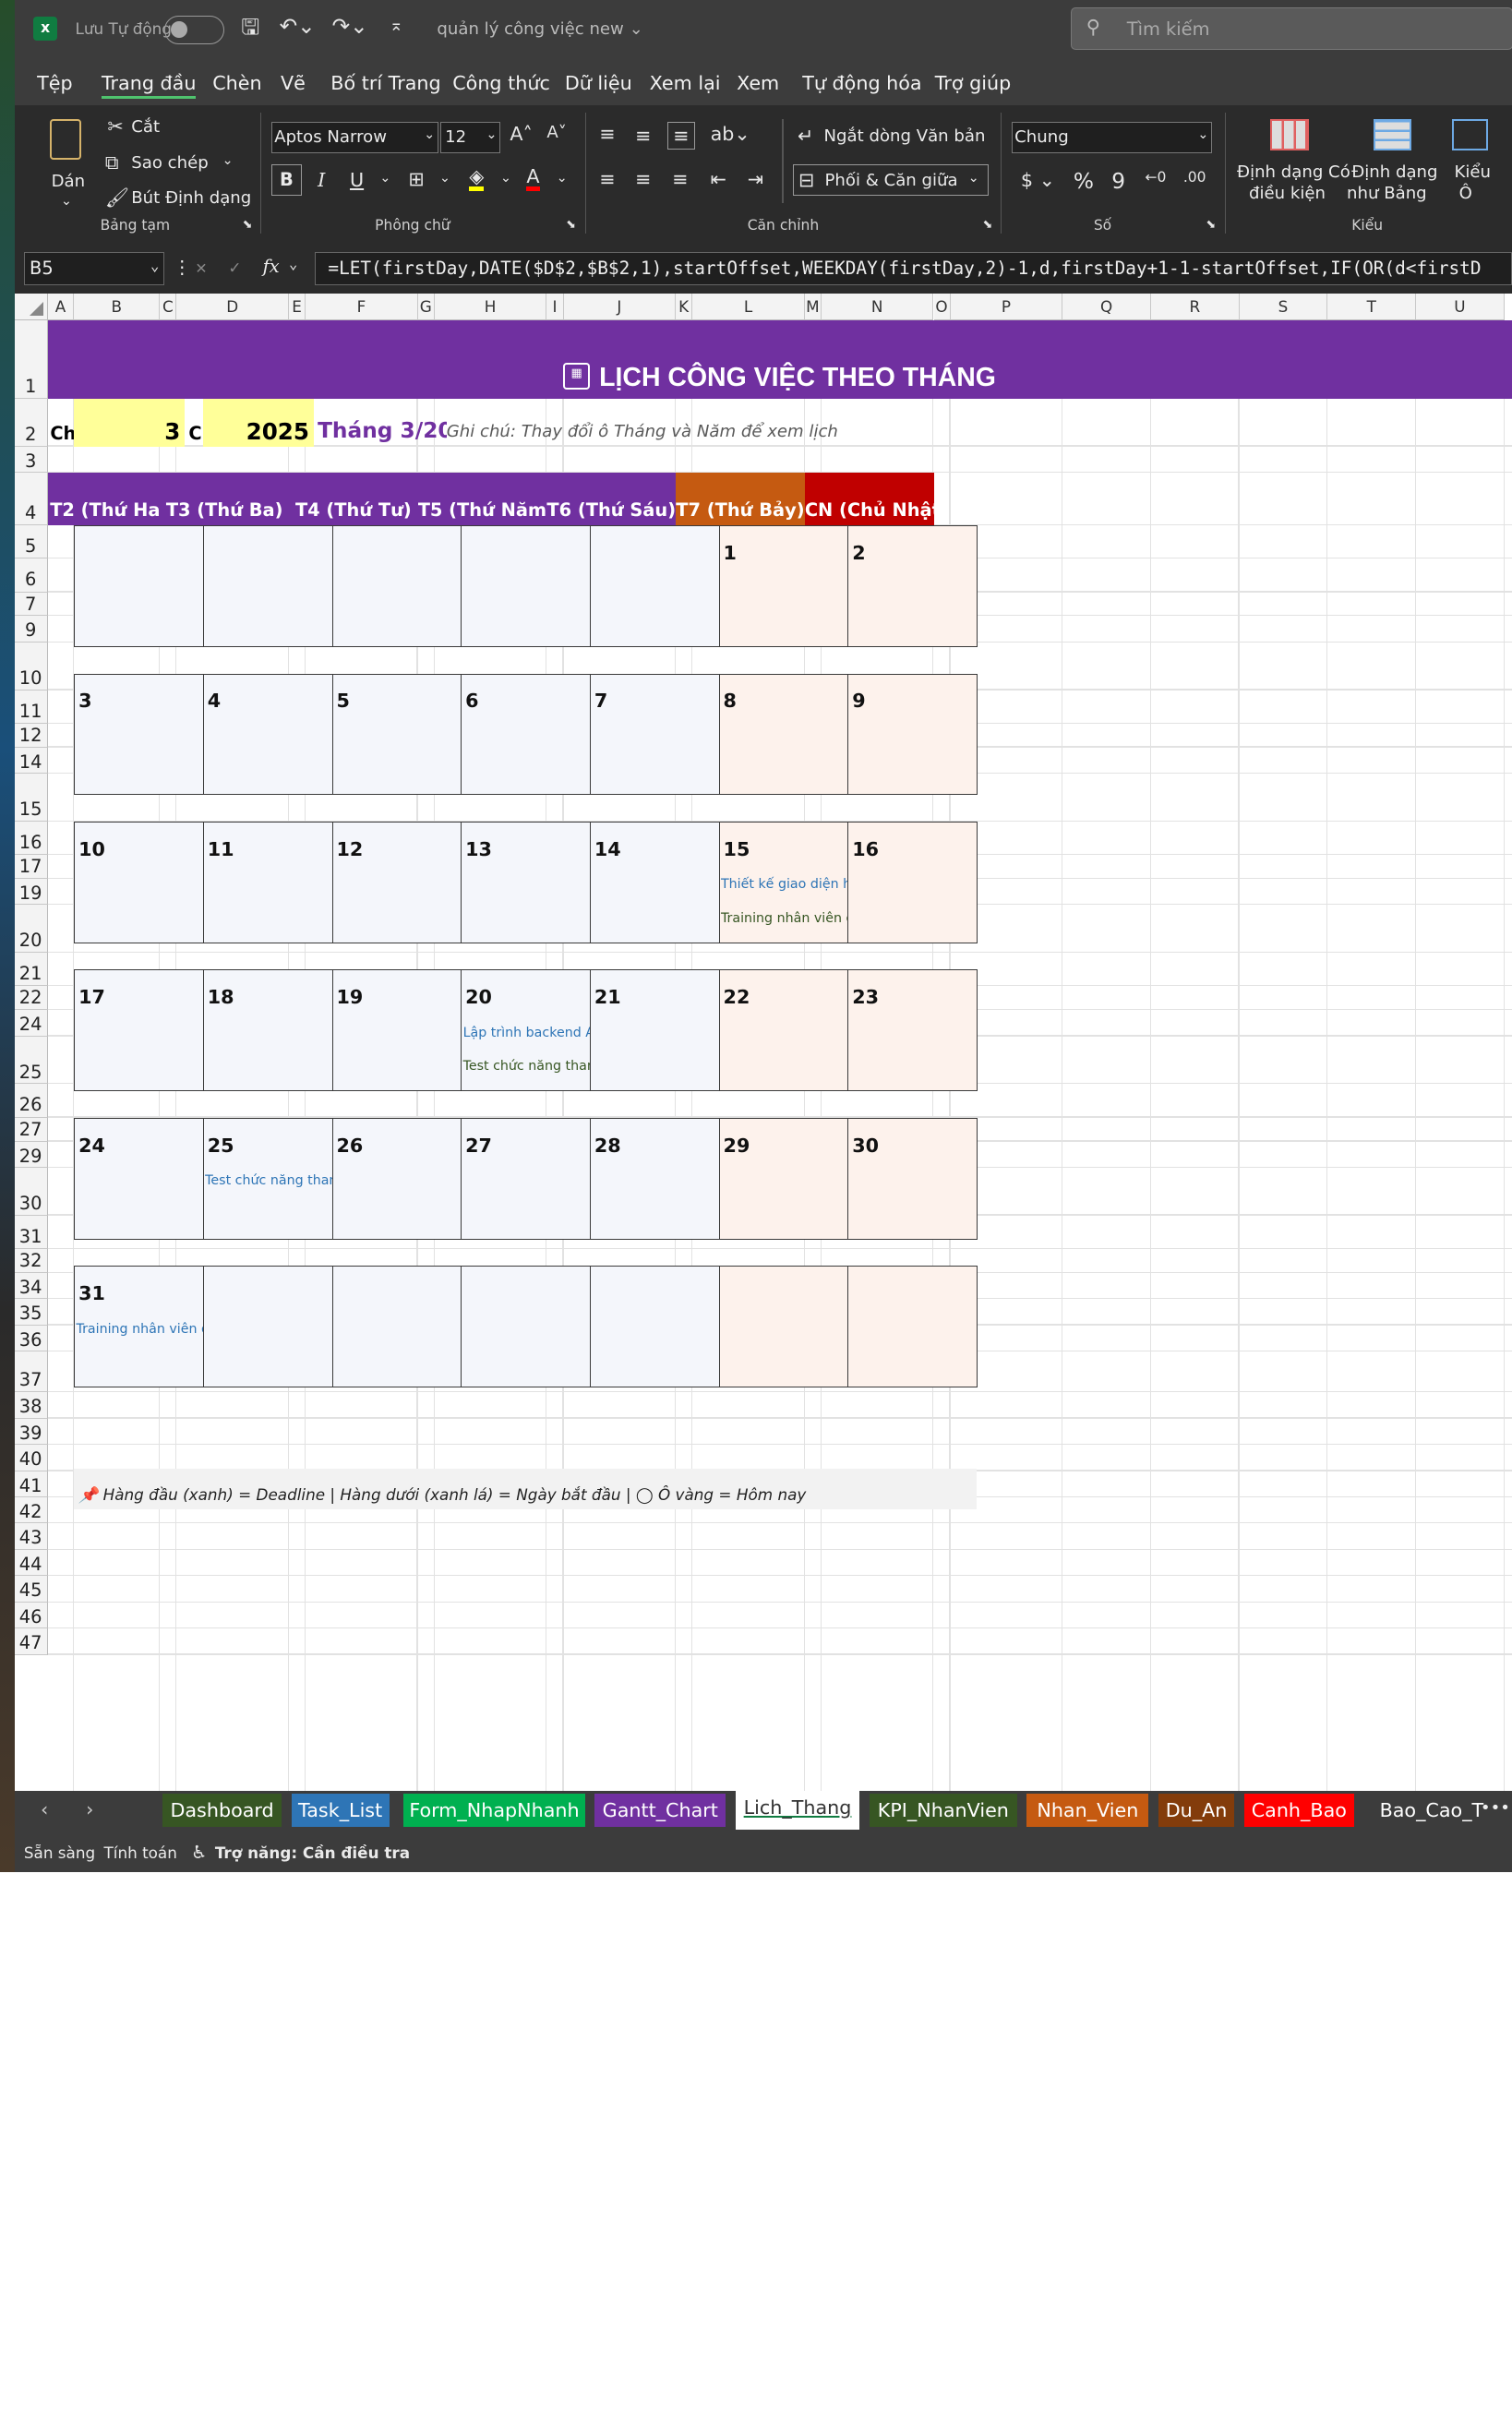  What do you see at coordinates (31, 1232) in the screenshot?
I see `row-header-31: 31` at bounding box center [31, 1232].